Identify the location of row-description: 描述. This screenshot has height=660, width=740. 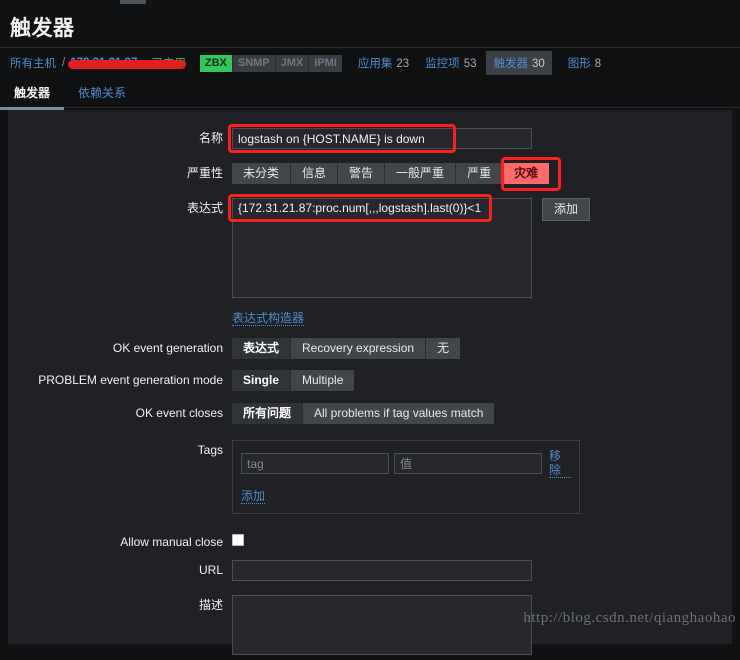
(270, 627).